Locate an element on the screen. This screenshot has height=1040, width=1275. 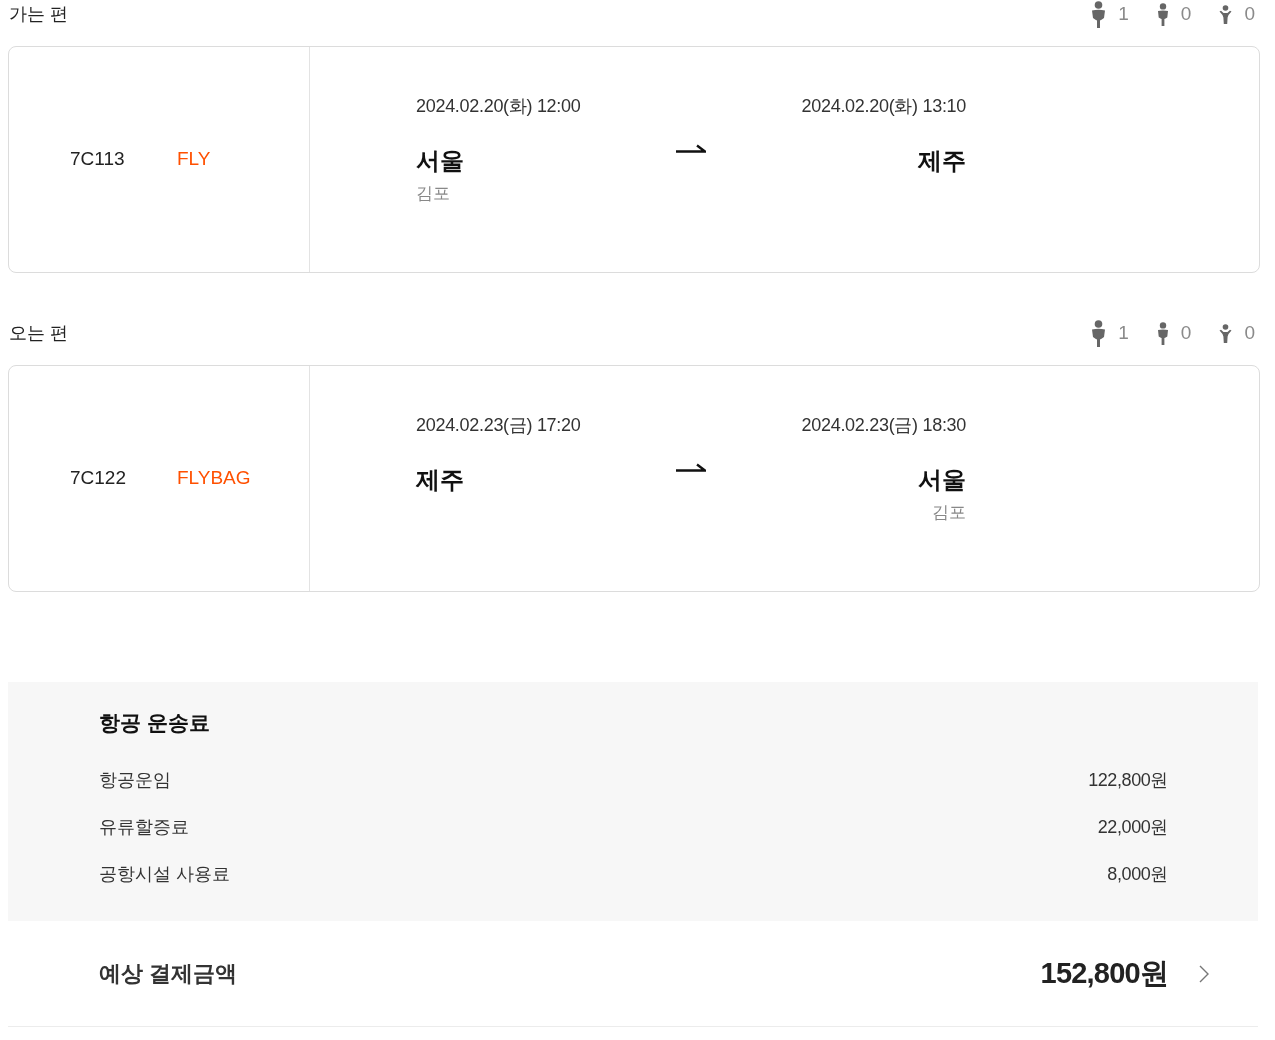
fare-title: 항공 운송료 is located at coordinates (155, 723).